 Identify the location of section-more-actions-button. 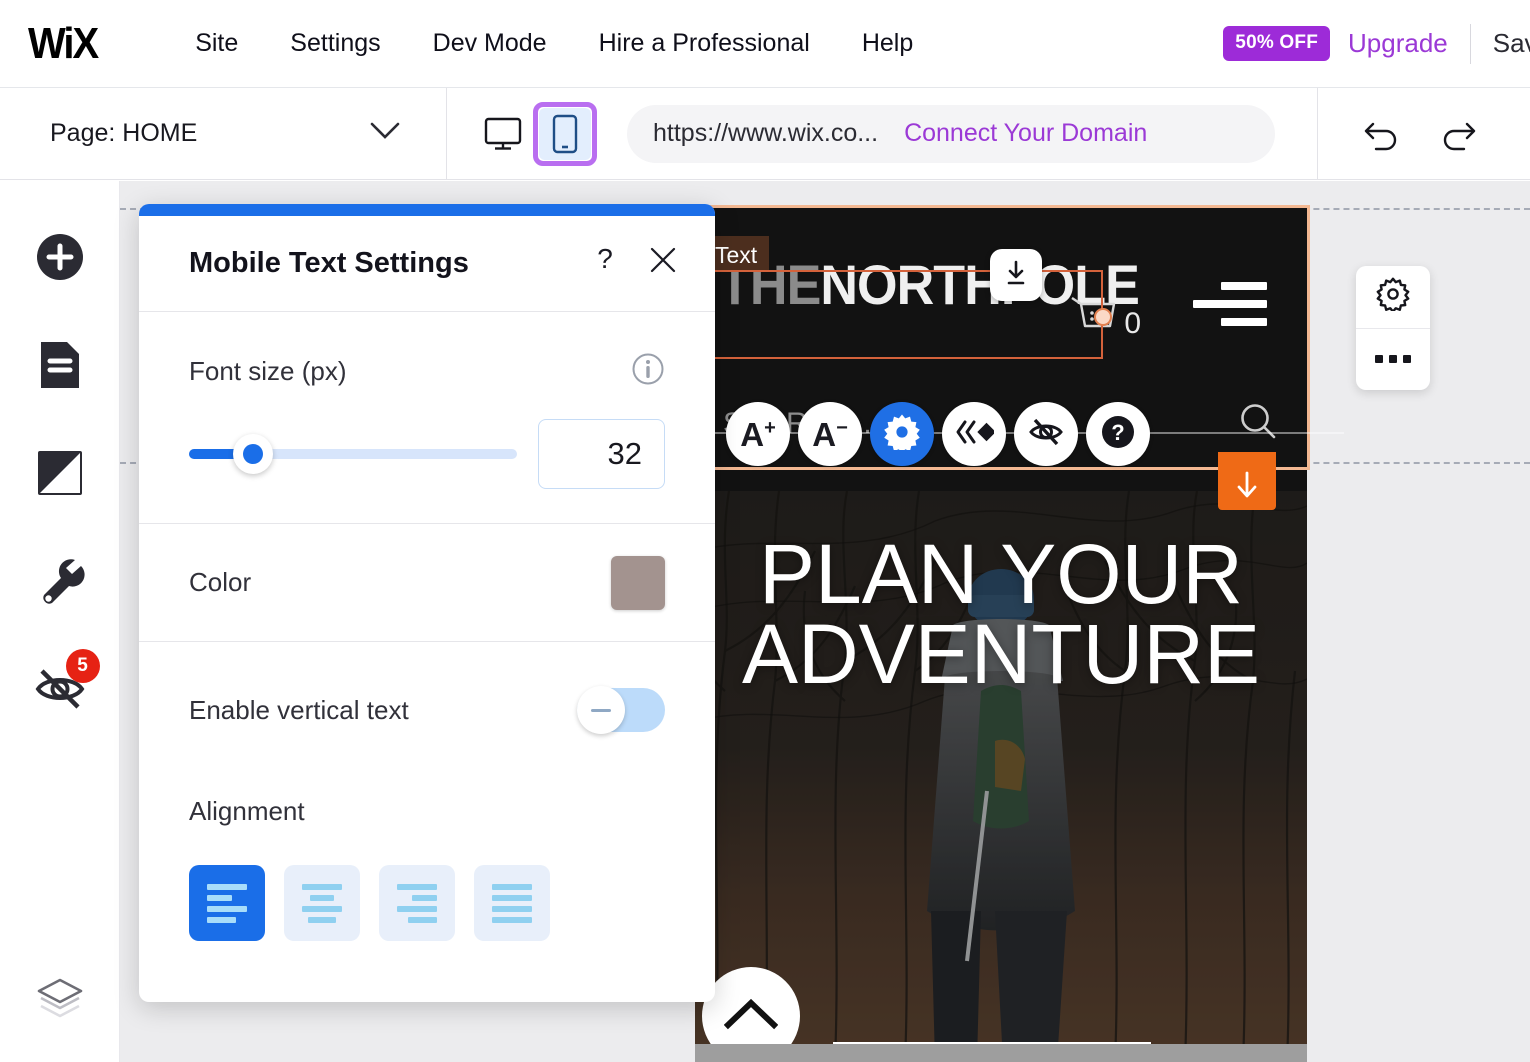
(1393, 360).